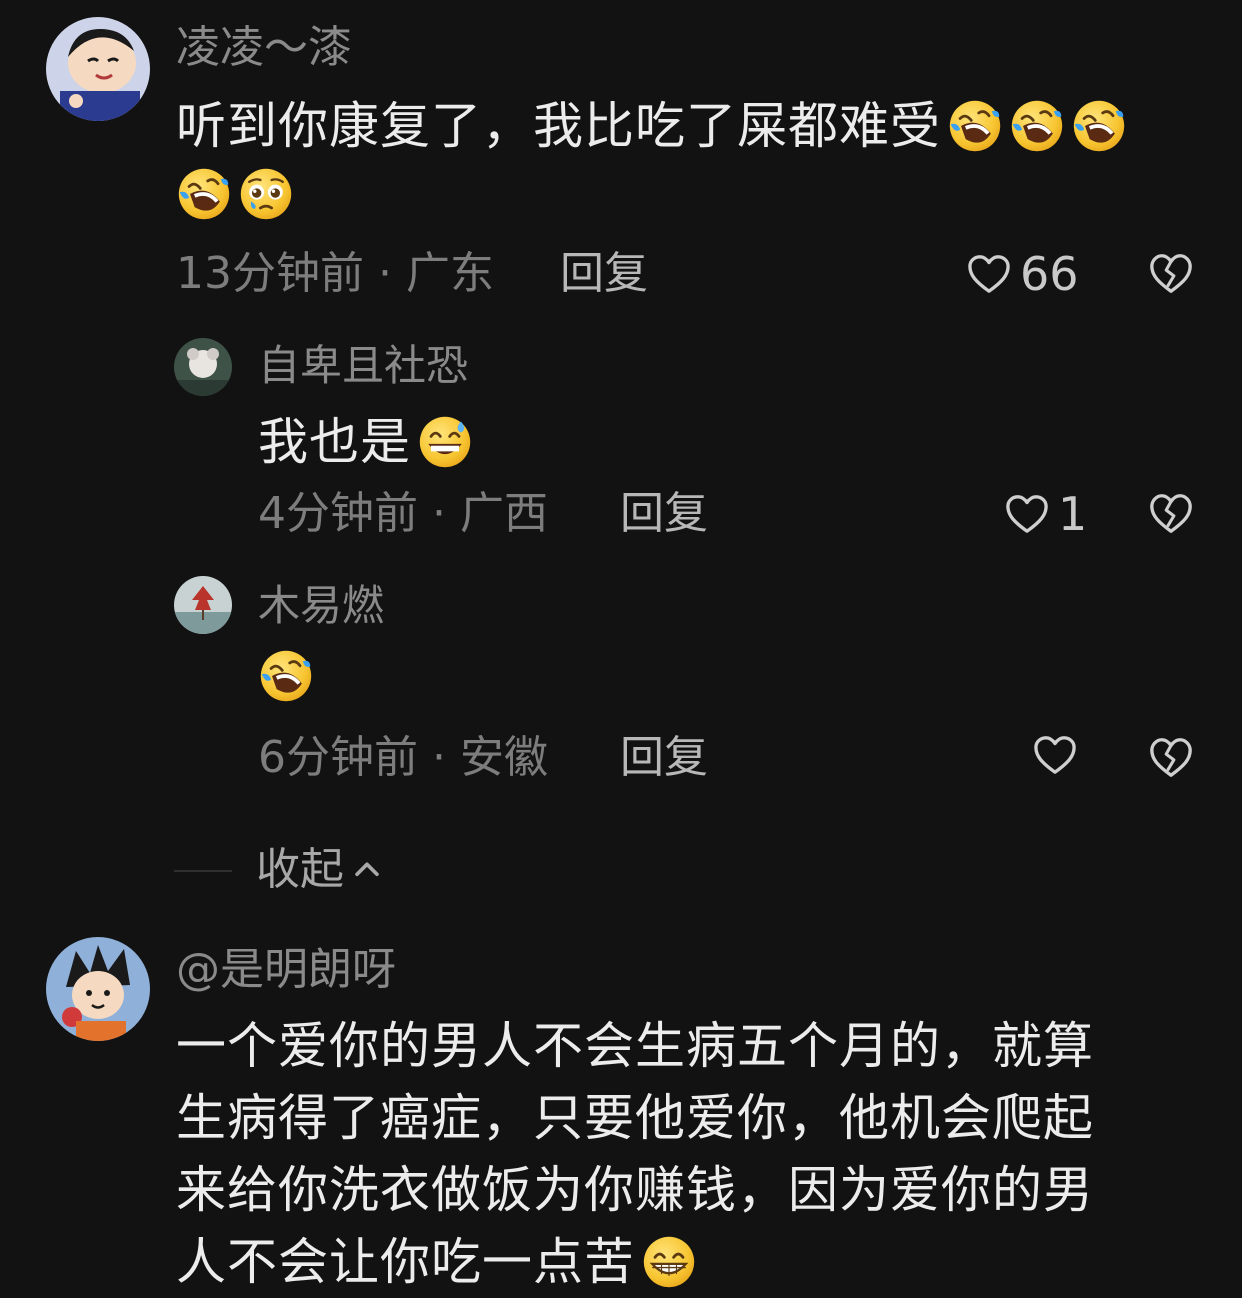  I want to click on reply-meta: 6分钟前 · 安徽, so click(403, 757).